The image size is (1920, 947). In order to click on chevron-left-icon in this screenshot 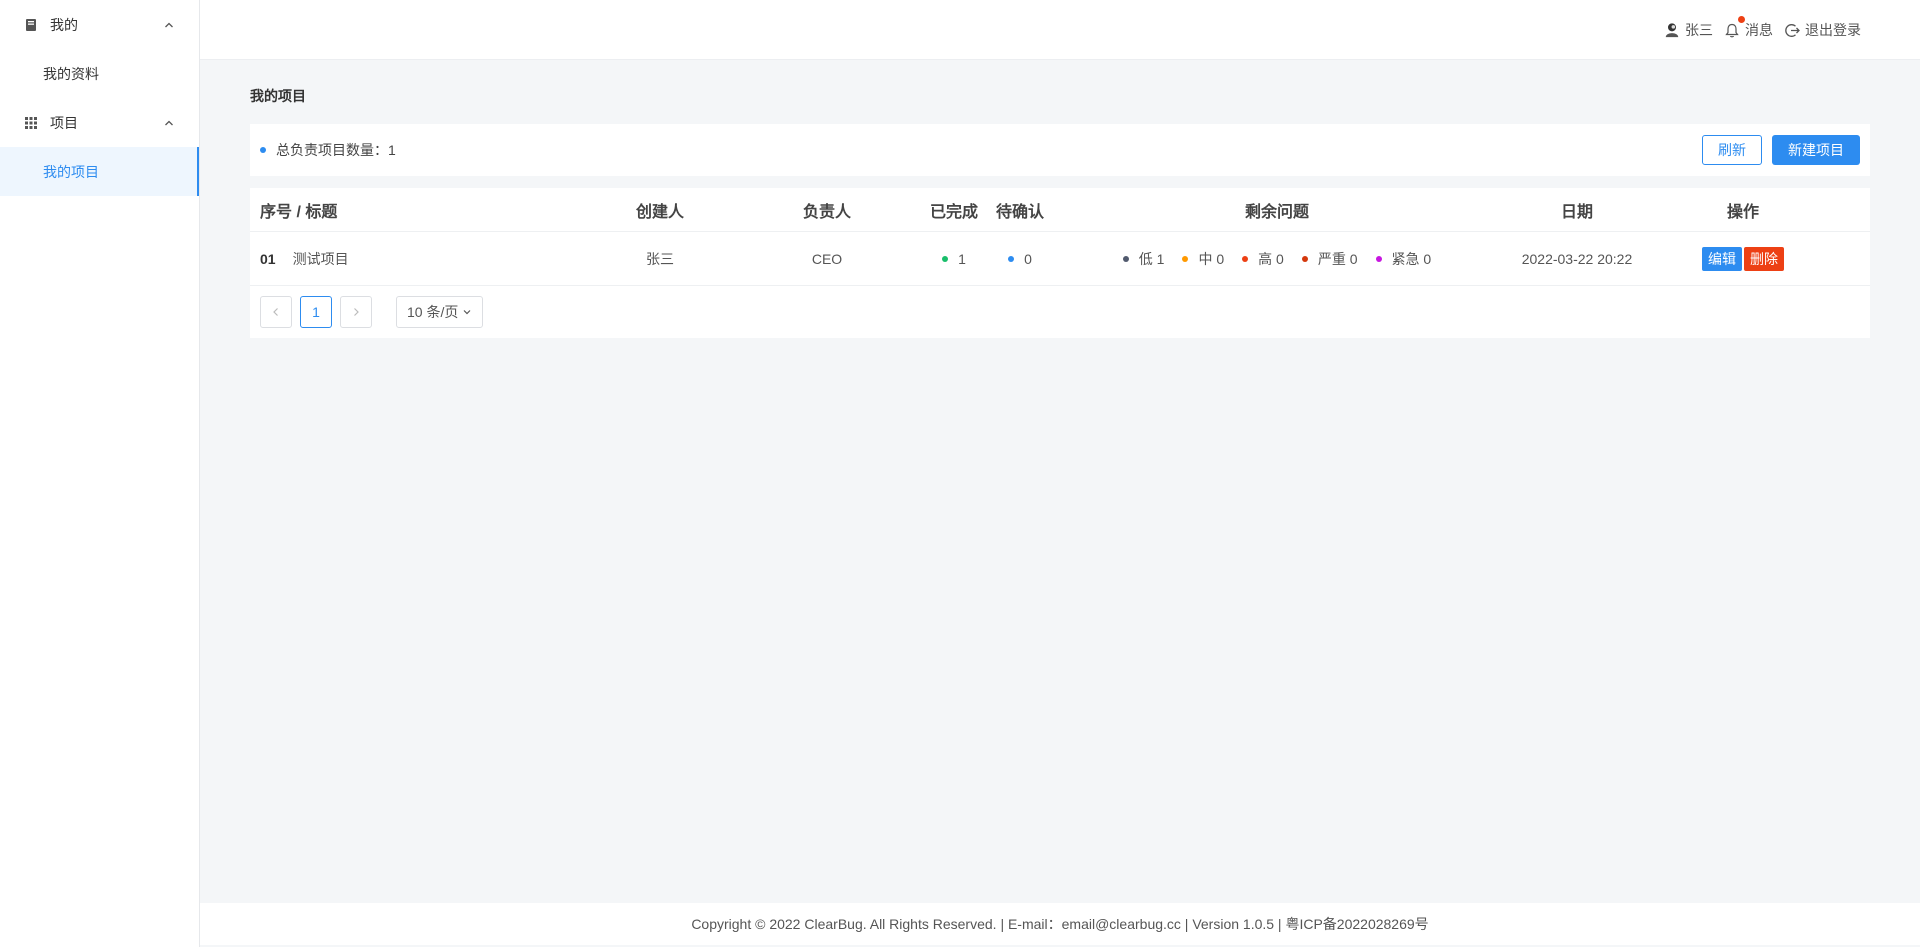, I will do `click(275, 312)`.